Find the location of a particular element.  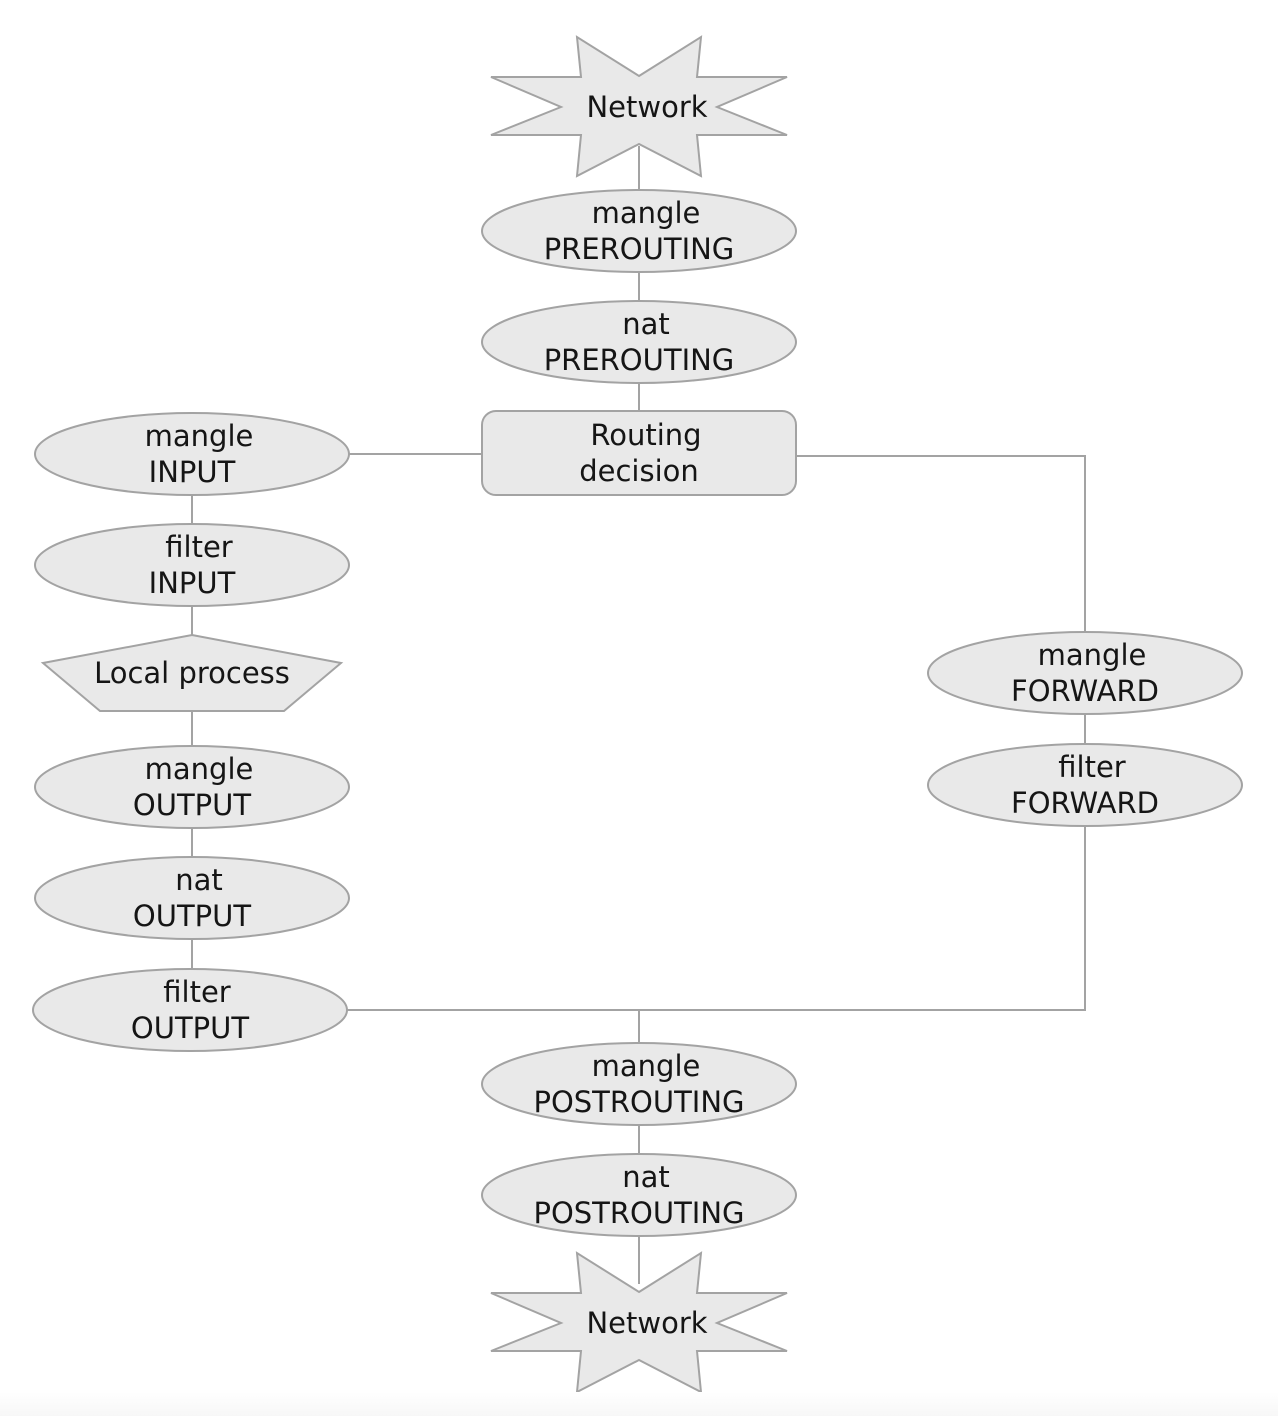

node-mangle-forward: mangleFORWARD is located at coordinates (1085, 673).